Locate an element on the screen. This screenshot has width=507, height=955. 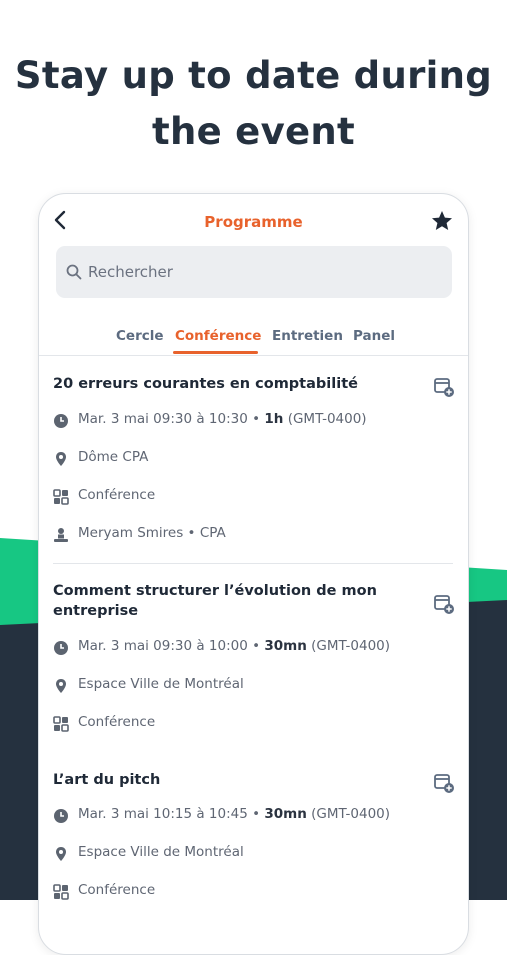
divider is located at coordinates (253, 563).